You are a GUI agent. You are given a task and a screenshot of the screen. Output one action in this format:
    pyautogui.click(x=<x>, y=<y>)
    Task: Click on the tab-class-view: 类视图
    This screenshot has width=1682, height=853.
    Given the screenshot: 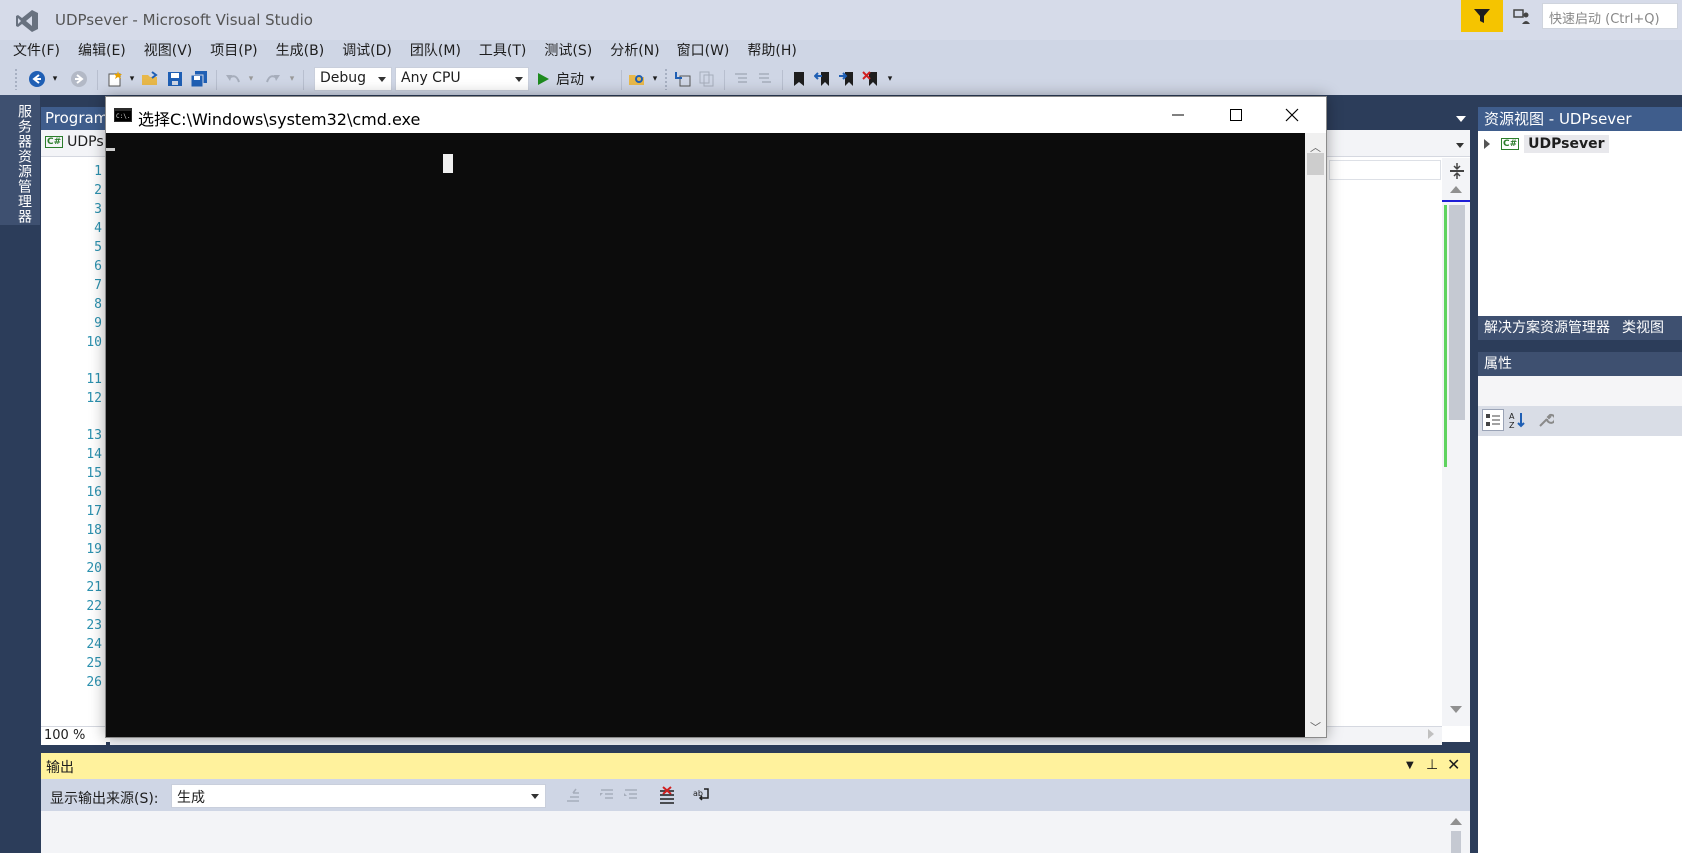 What is the action you would take?
    pyautogui.click(x=1643, y=328)
    